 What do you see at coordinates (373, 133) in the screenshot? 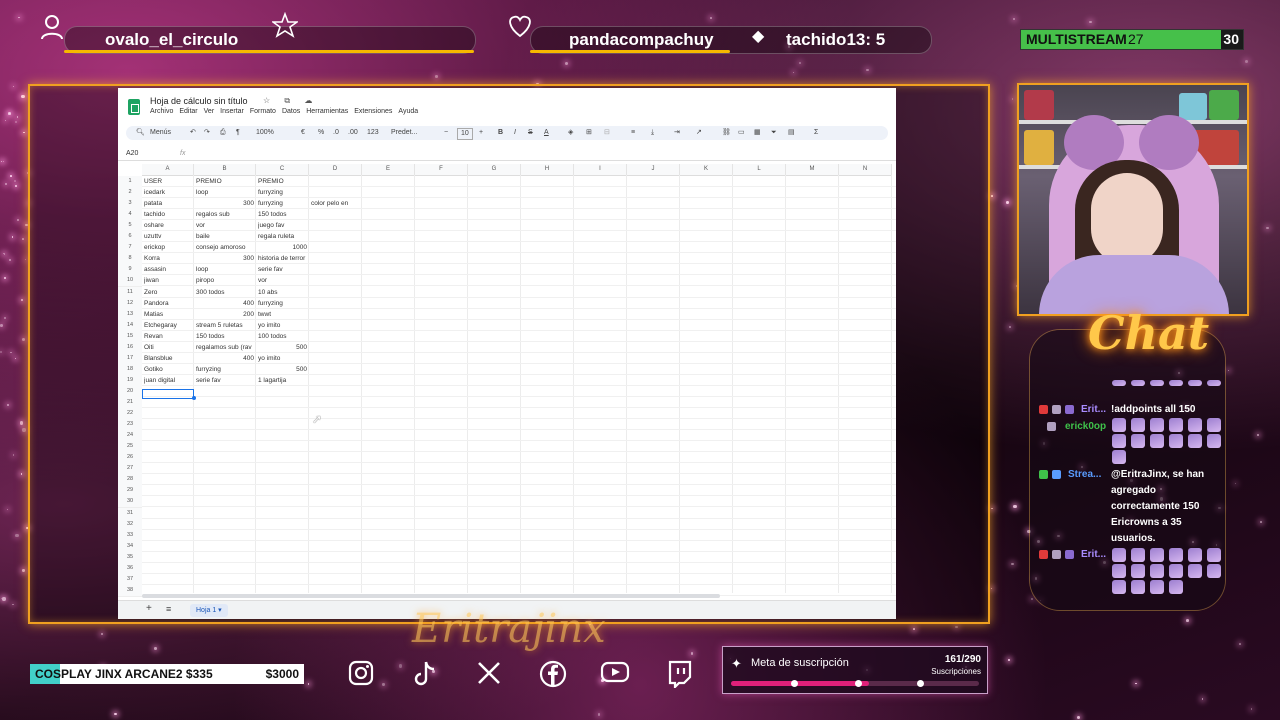
I see `more-formats-button: 123` at bounding box center [373, 133].